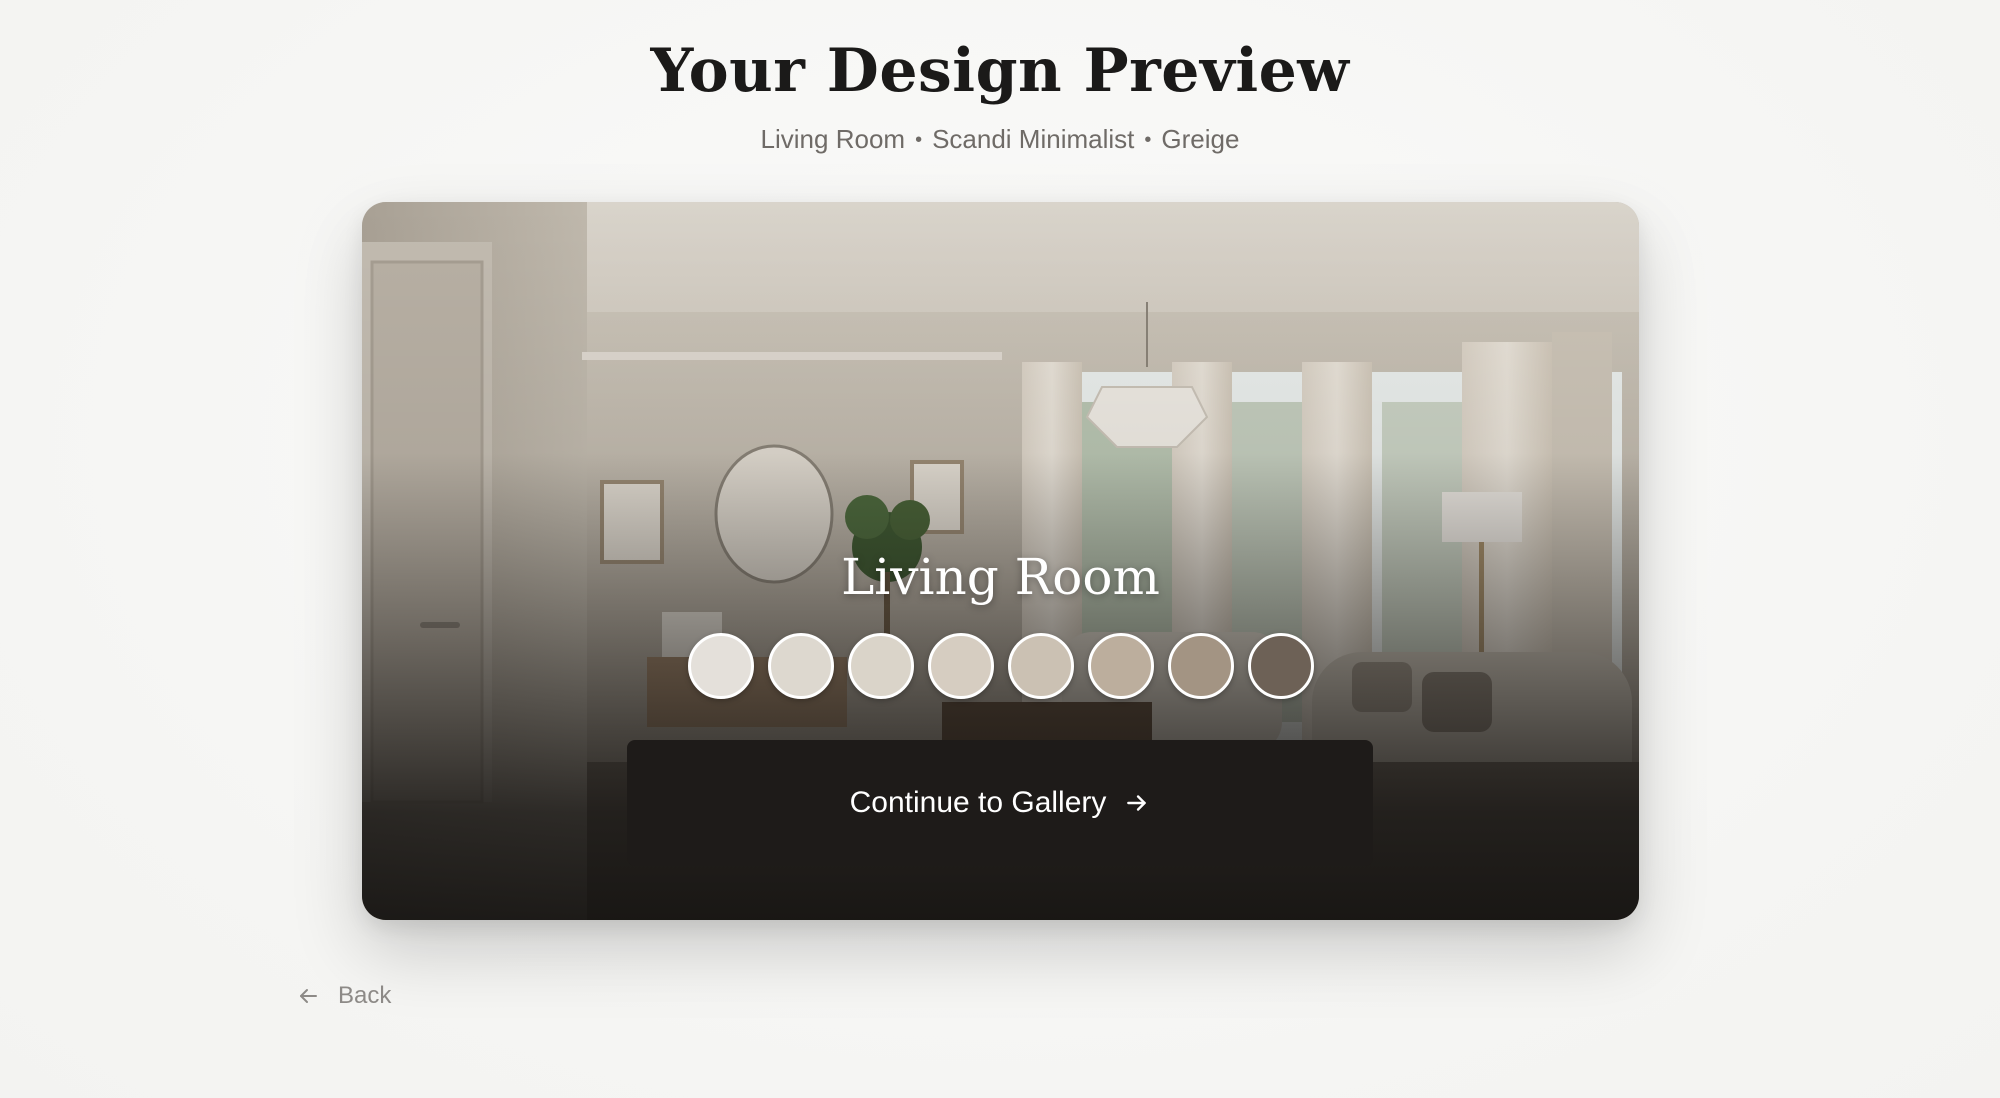 The width and height of the screenshot is (2000, 1098). What do you see at coordinates (833, 139) in the screenshot?
I see `summary-room: Living Room` at bounding box center [833, 139].